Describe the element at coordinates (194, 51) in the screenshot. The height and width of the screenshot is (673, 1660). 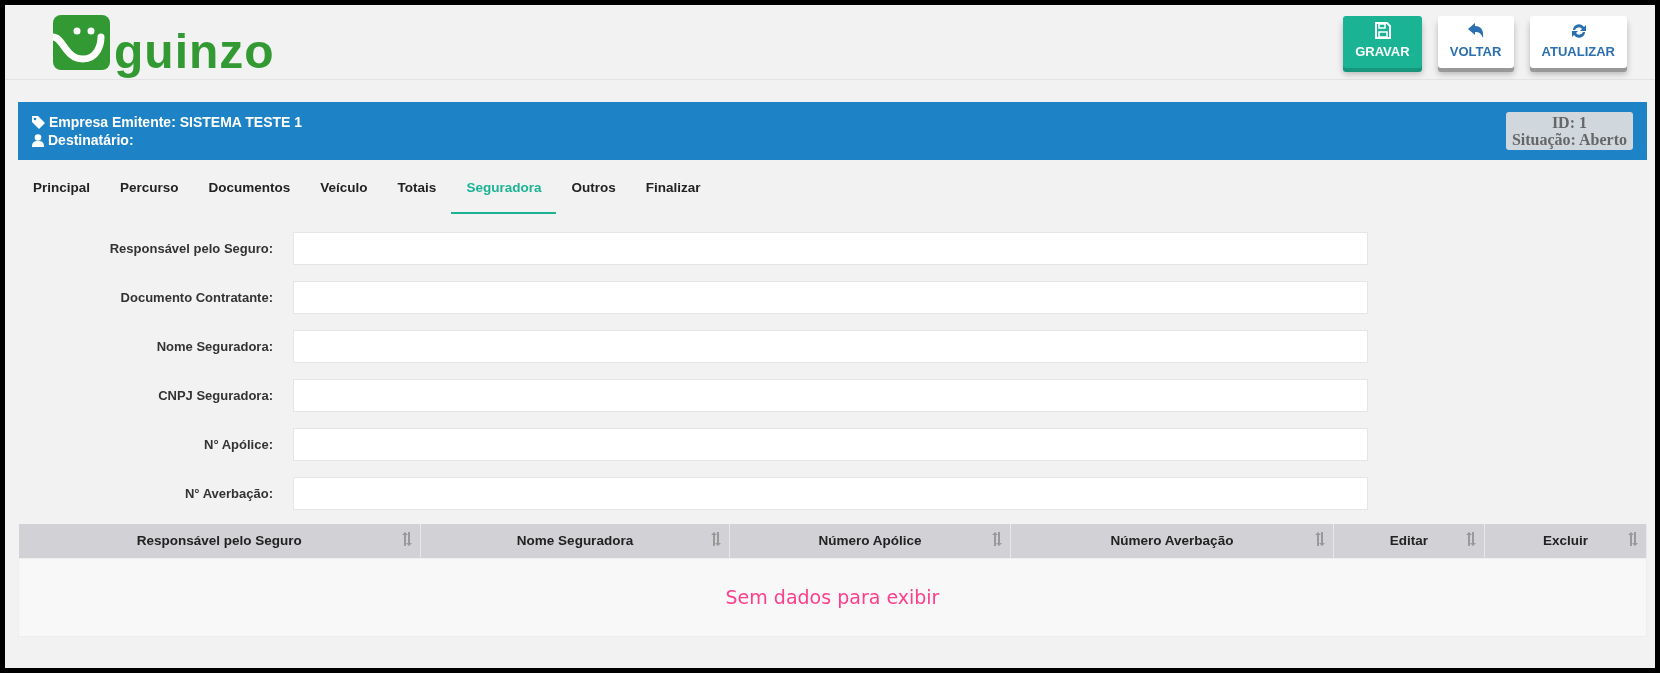
I see `logo-text: guinzo` at that location.